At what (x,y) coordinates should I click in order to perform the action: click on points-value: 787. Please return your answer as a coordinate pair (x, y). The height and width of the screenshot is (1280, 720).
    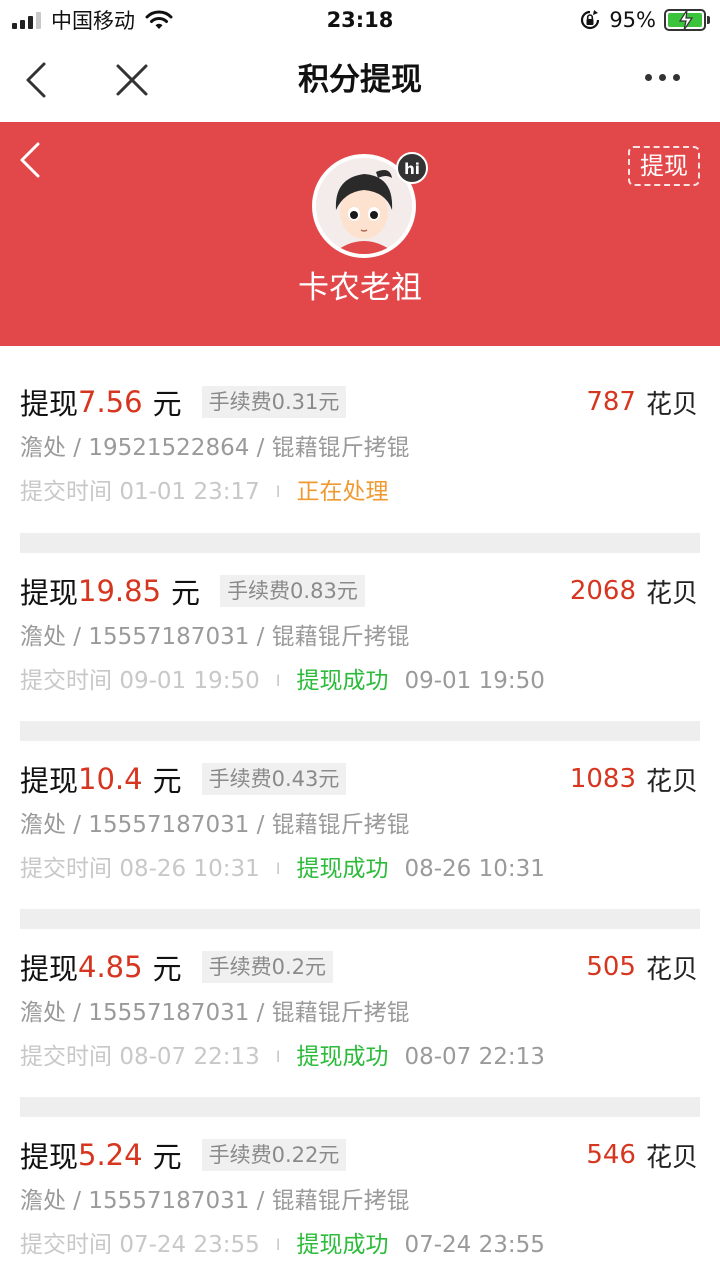
    Looking at the image, I should click on (611, 402).